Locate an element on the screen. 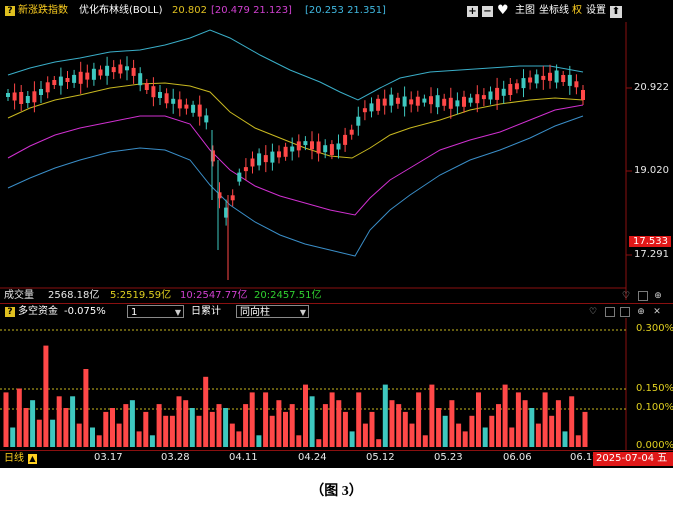 This screenshot has height=505, width=673. fund-axis-label: 0.150% is located at coordinates (654, 388).